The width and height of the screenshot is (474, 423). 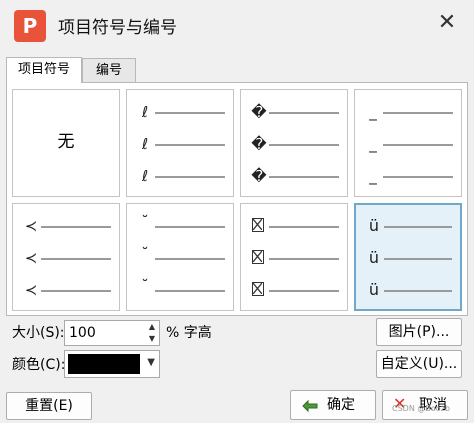 What do you see at coordinates (152, 339) in the screenshot?
I see `spin-down-icon: ▼` at bounding box center [152, 339].